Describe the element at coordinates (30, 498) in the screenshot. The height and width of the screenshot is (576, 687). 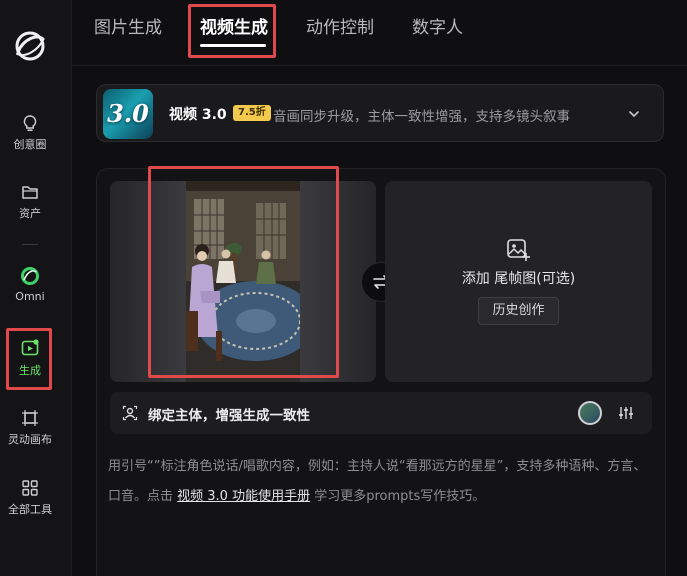
I see `sidebar-item-all-tools: 全部工具` at that location.